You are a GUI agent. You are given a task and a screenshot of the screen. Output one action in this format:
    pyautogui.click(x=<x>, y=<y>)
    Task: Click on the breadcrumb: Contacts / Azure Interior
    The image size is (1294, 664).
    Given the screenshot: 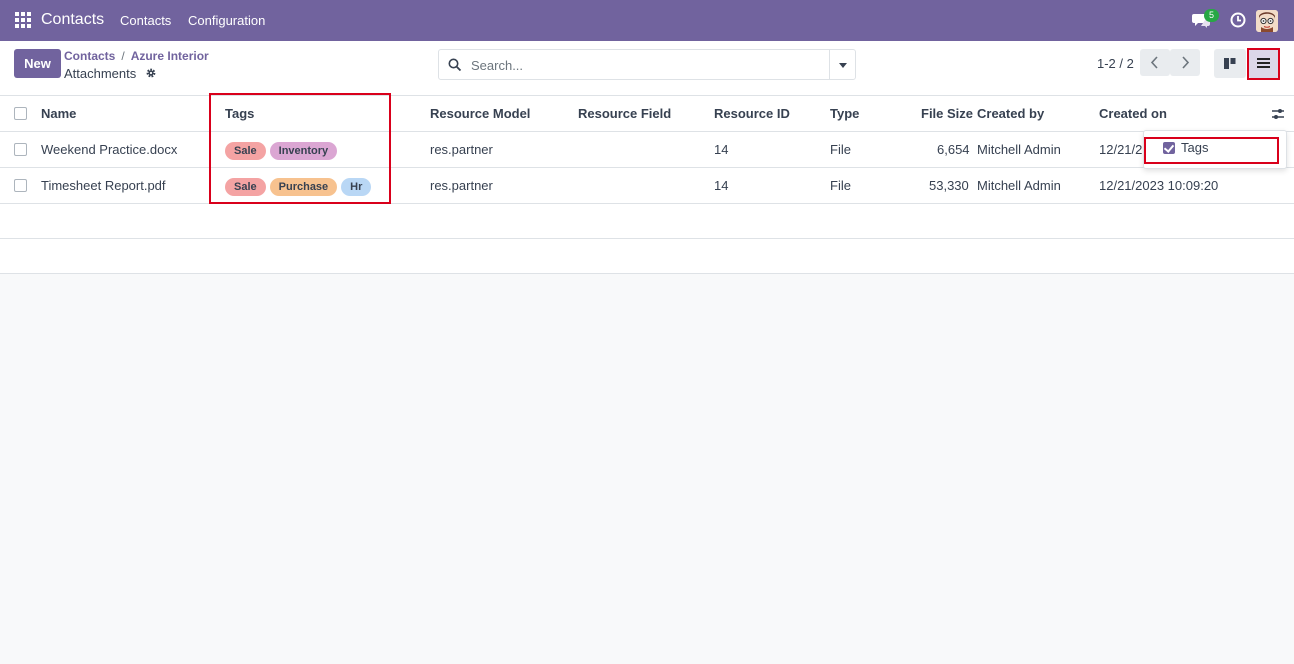 What is the action you would take?
    pyautogui.click(x=136, y=56)
    